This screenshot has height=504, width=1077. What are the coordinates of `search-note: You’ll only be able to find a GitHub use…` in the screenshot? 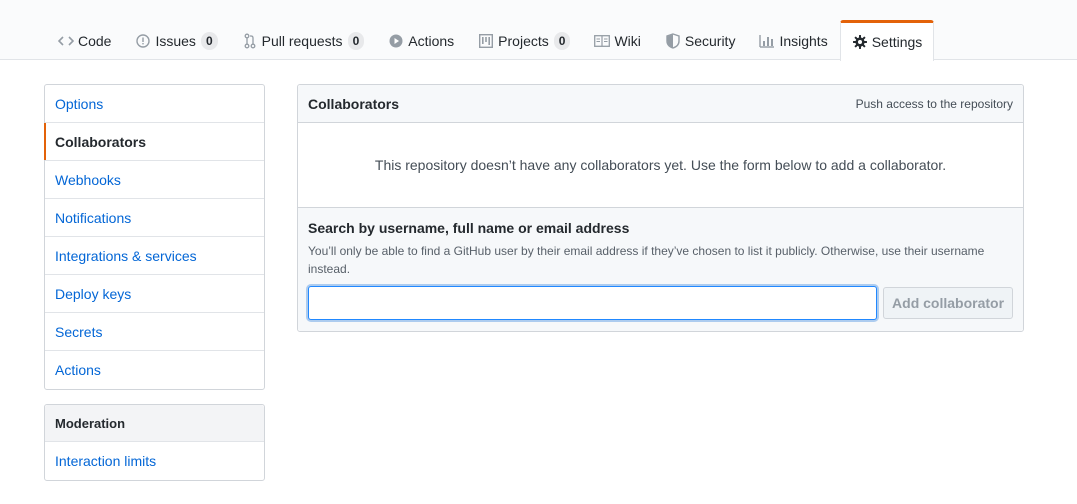 It's located at (646, 260).